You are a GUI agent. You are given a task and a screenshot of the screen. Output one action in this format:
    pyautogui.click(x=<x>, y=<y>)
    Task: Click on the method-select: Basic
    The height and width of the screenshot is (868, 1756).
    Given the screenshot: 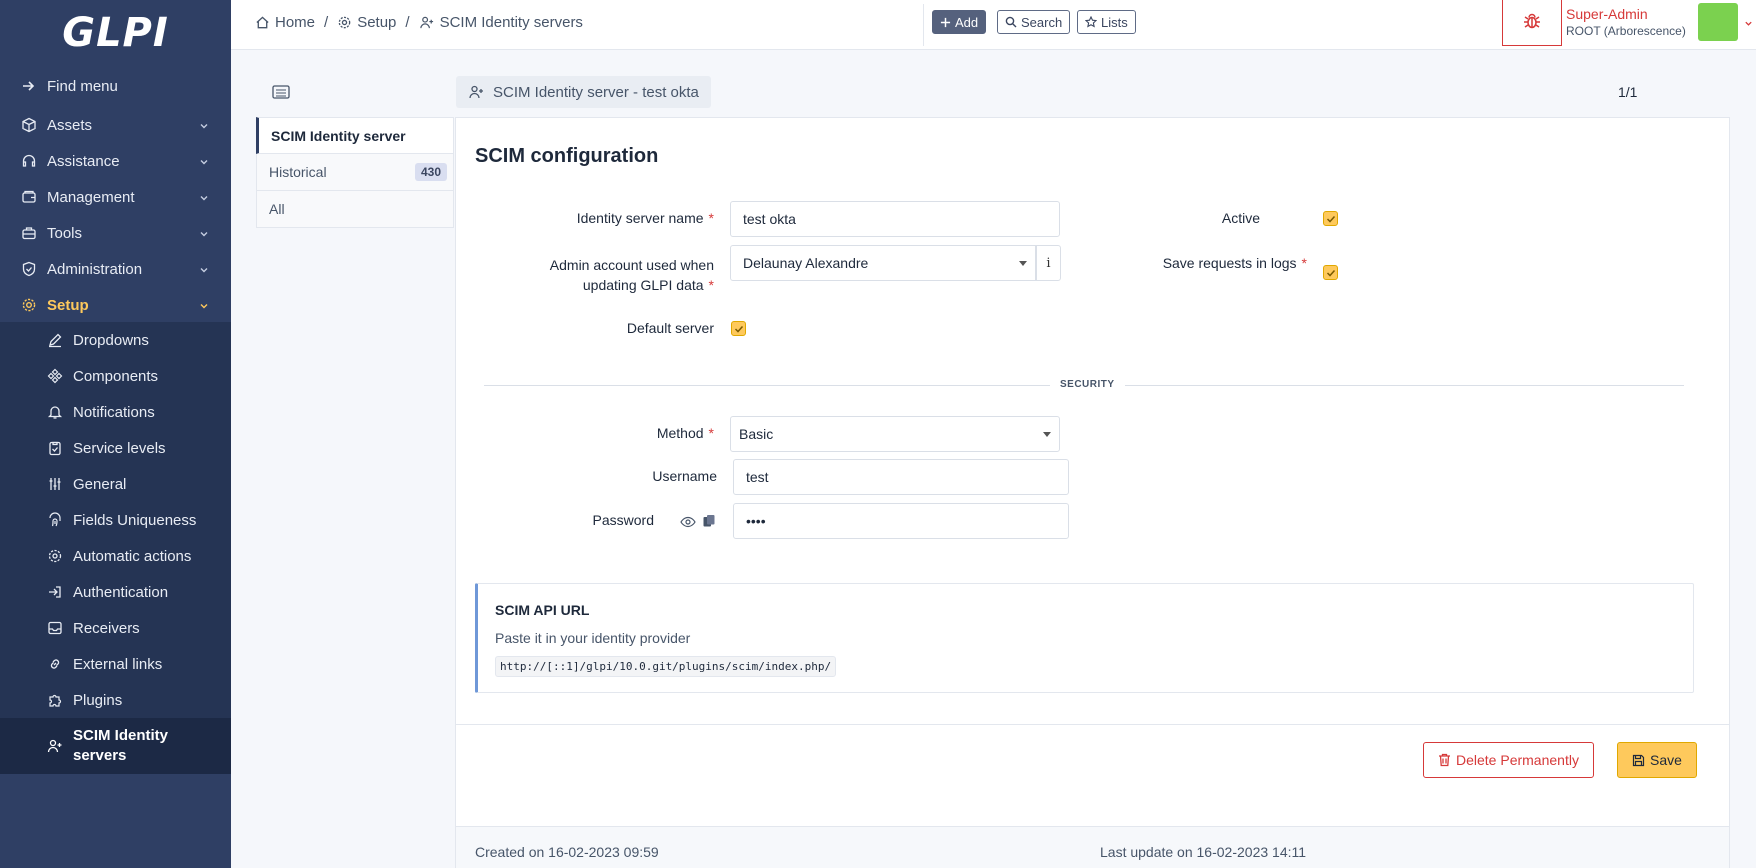 What is the action you would take?
    pyautogui.click(x=895, y=434)
    